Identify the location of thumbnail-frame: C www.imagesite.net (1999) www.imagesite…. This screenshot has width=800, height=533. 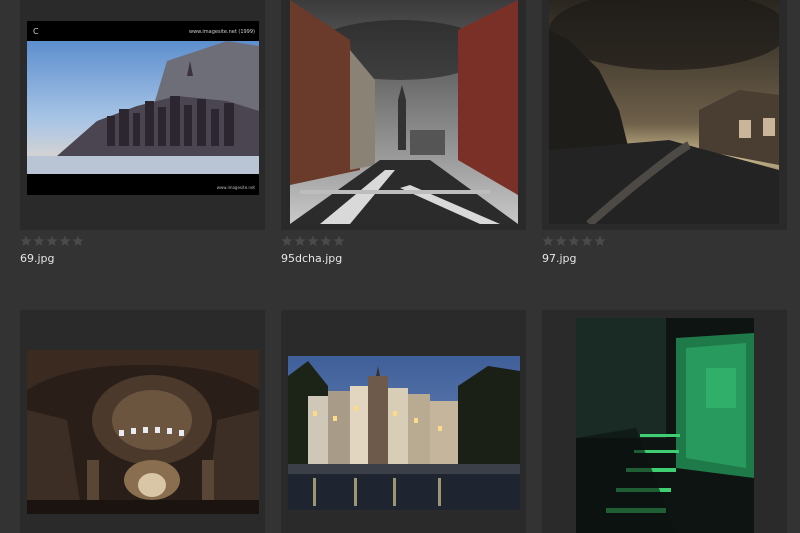
(142, 115).